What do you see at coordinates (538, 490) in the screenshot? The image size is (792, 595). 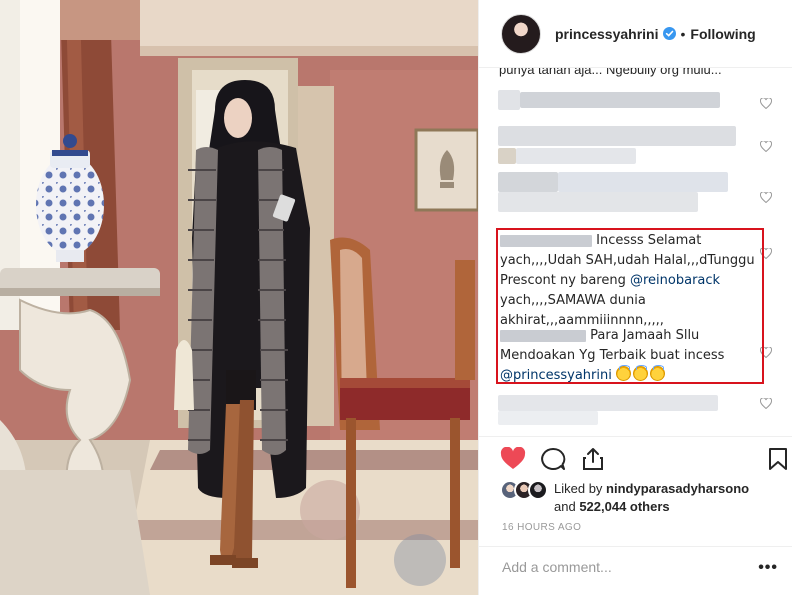 I see `liker-avatar` at bounding box center [538, 490].